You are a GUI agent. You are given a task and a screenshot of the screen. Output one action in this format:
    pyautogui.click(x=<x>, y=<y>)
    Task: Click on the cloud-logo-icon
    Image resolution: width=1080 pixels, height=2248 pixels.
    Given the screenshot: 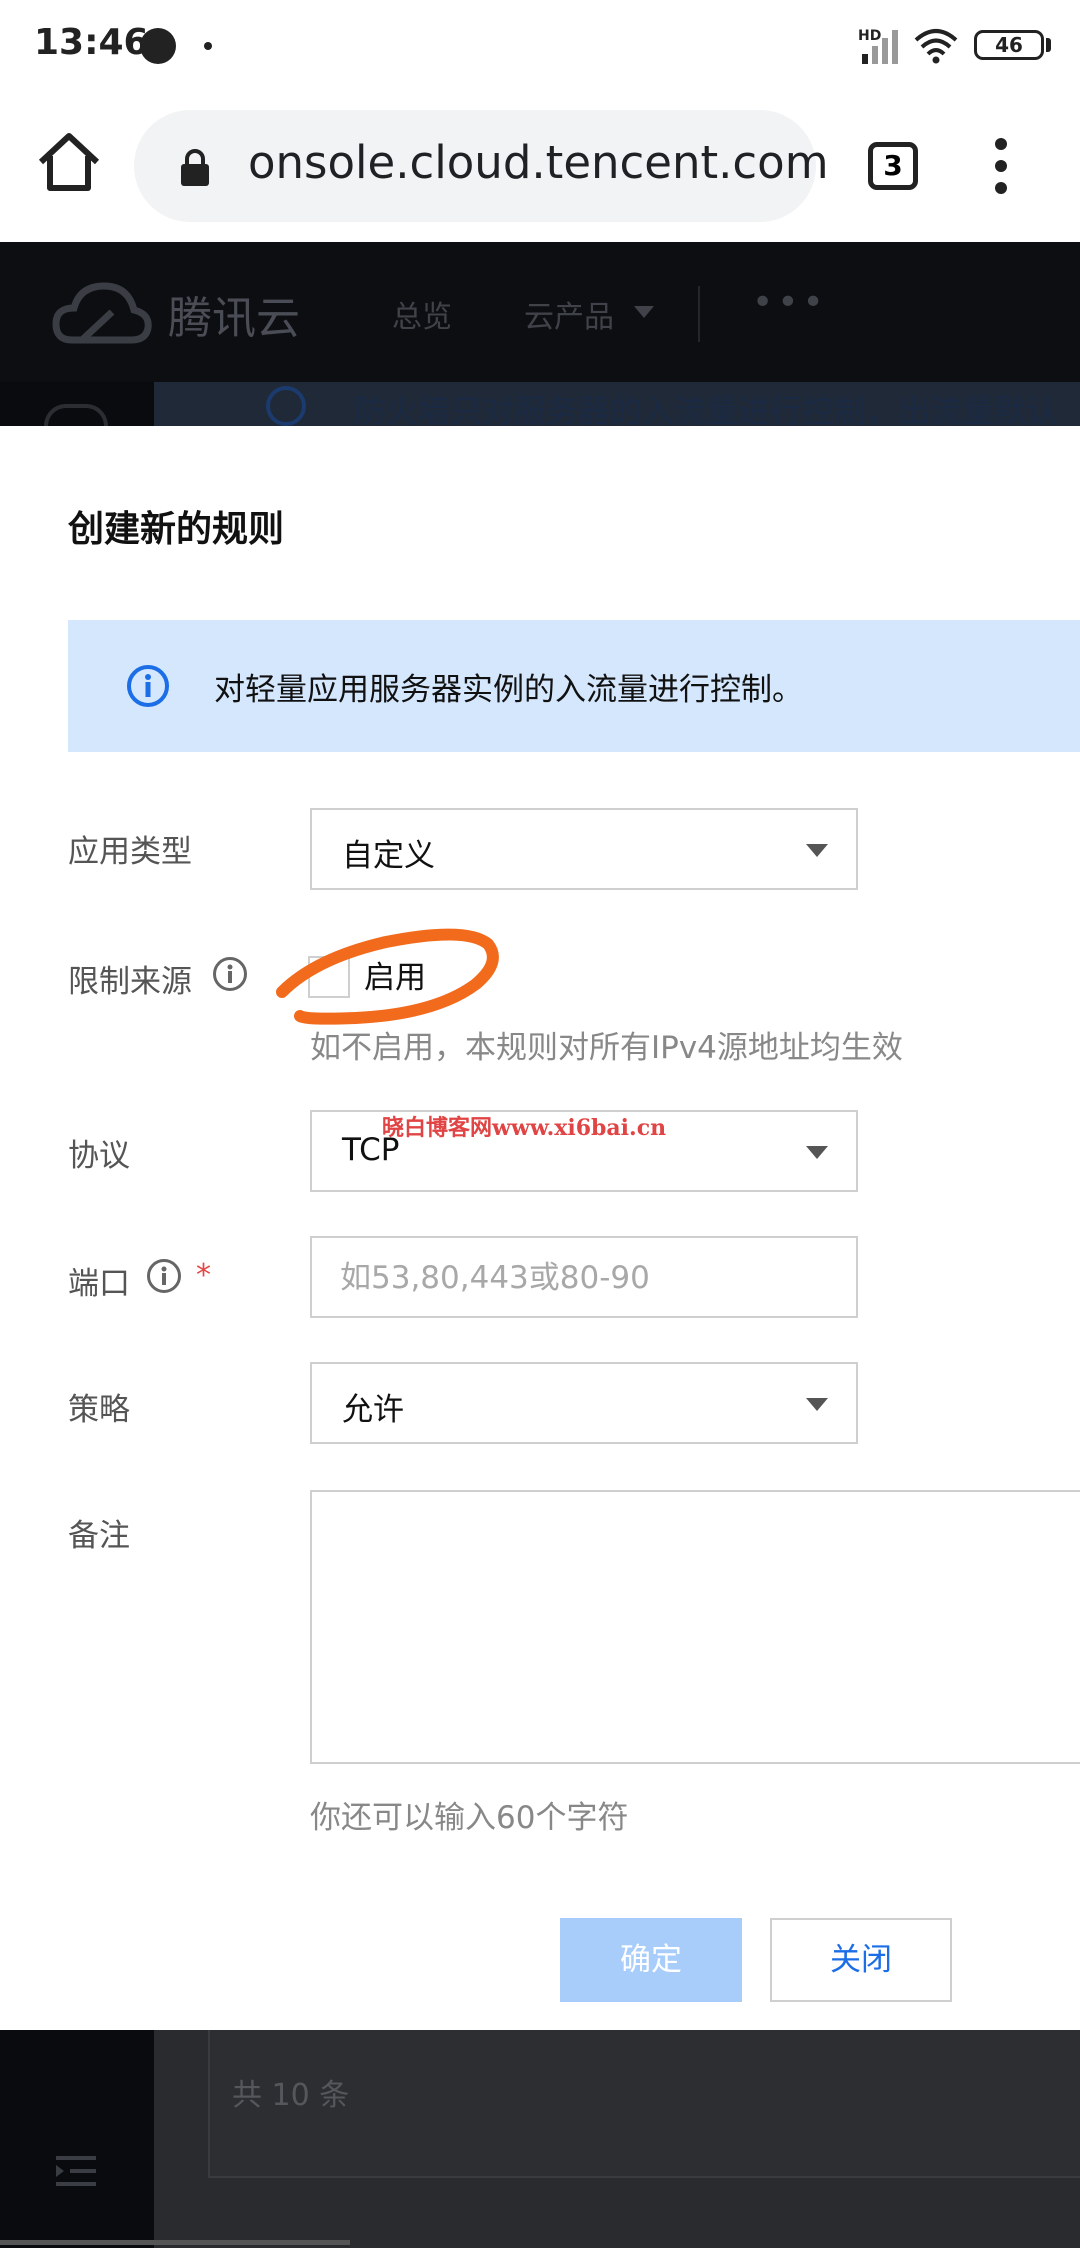 What is the action you would take?
    pyautogui.click(x=102, y=313)
    